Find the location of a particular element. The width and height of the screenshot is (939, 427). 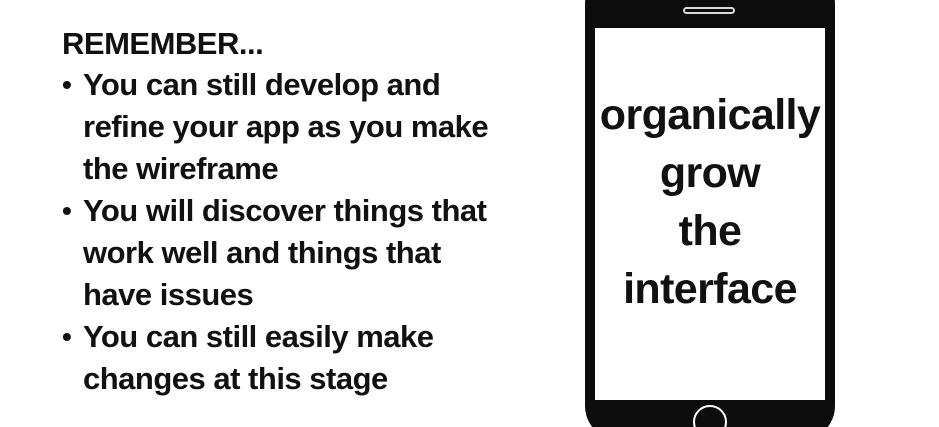

bullet-line: You can still develop and is located at coordinates (262, 84).